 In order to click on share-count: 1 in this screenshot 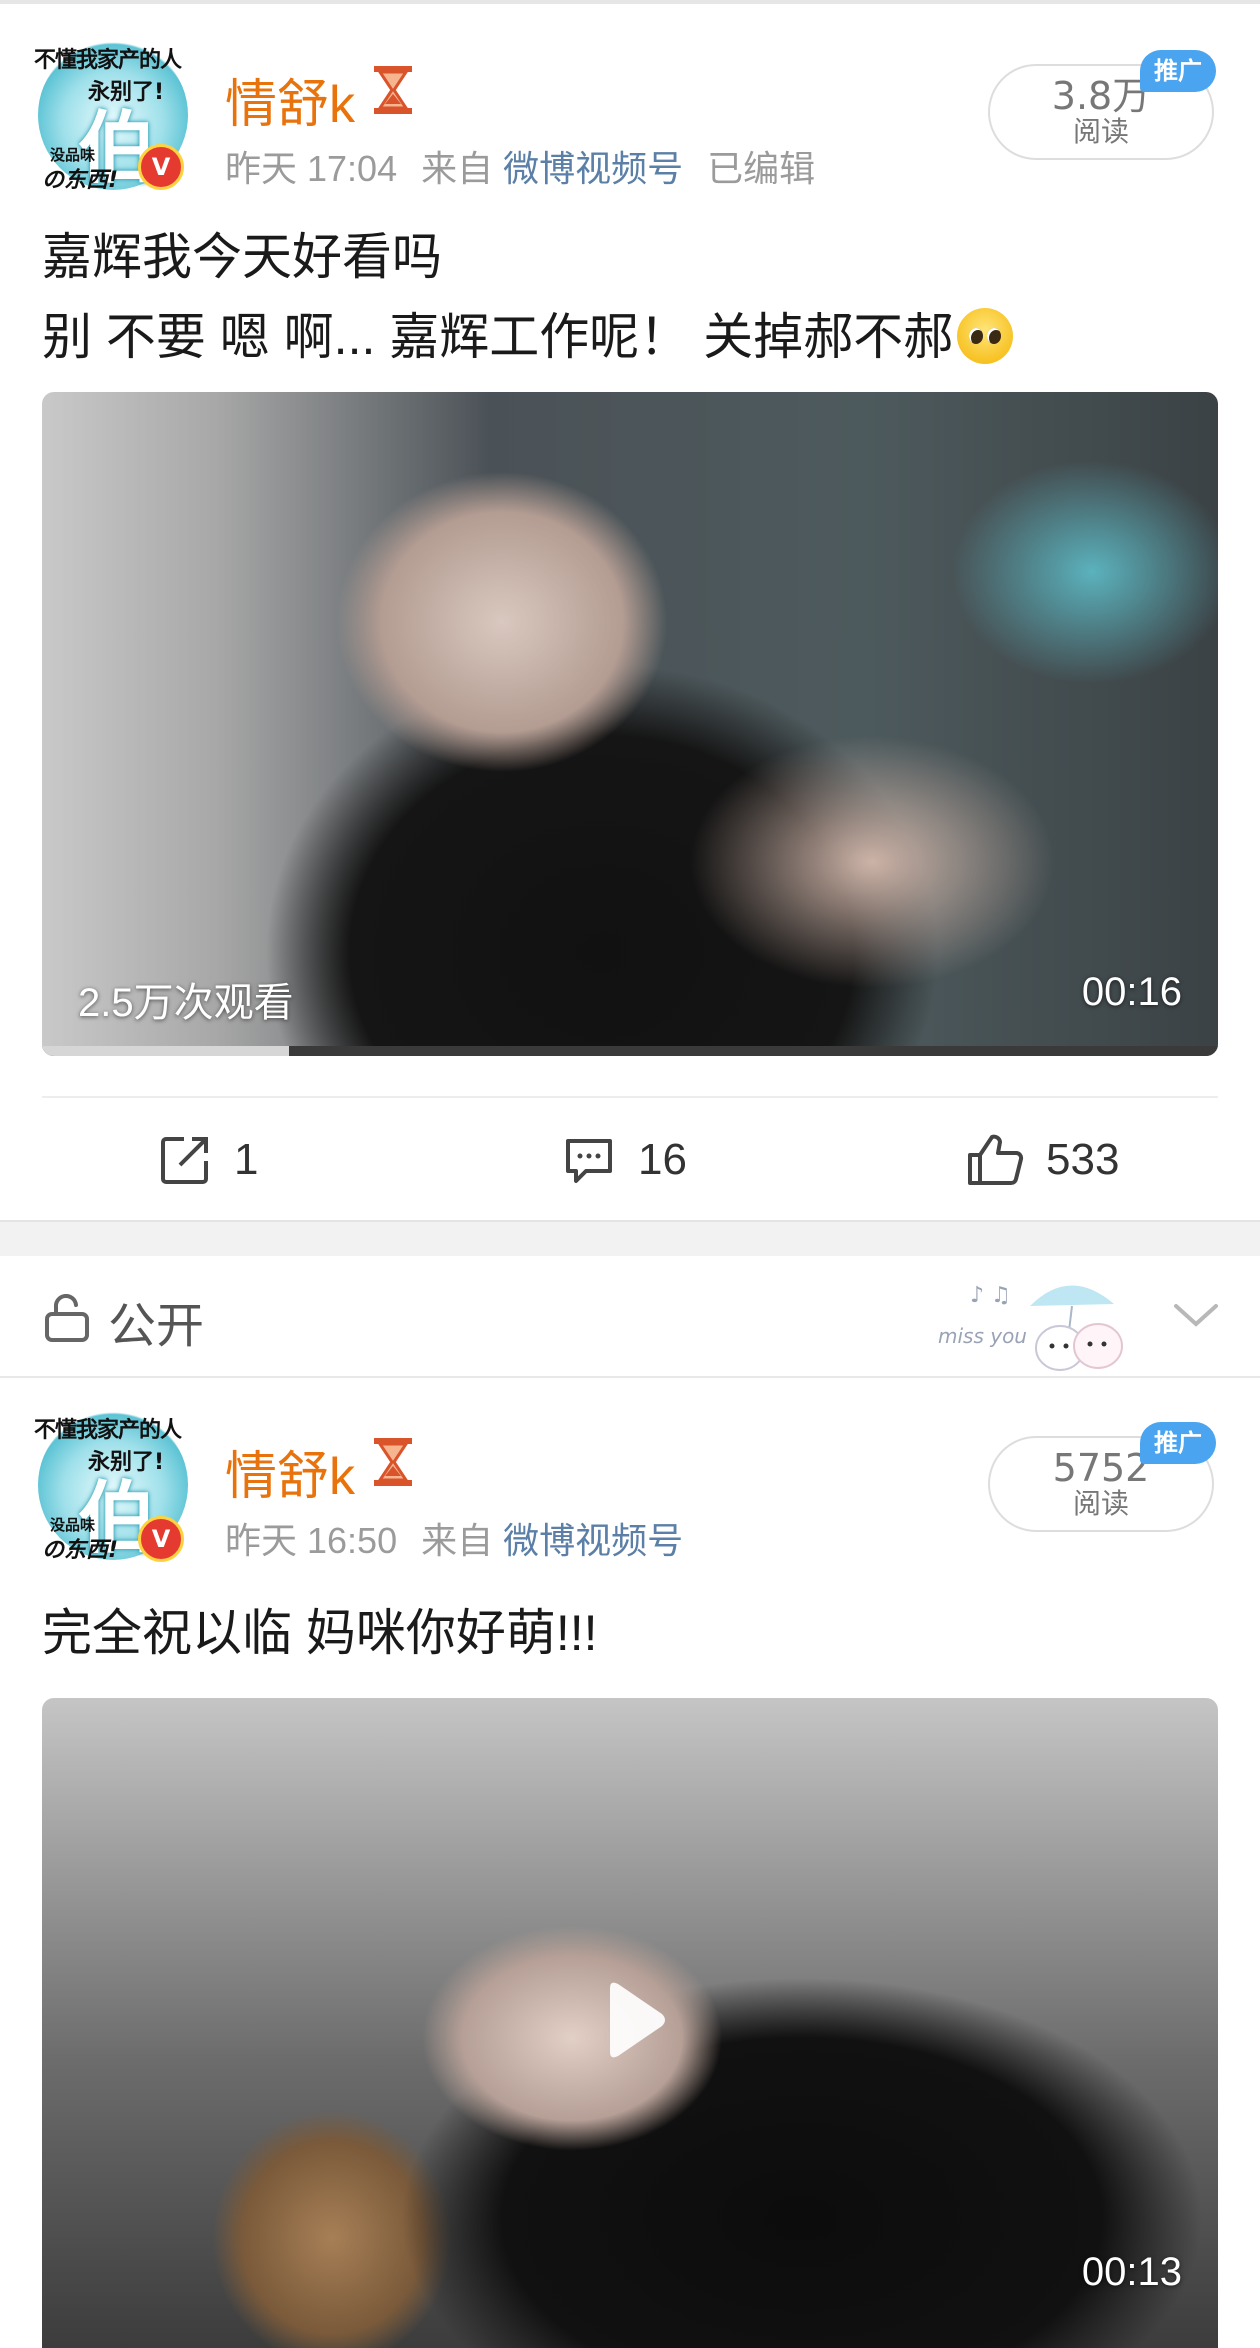, I will do `click(246, 1159)`.